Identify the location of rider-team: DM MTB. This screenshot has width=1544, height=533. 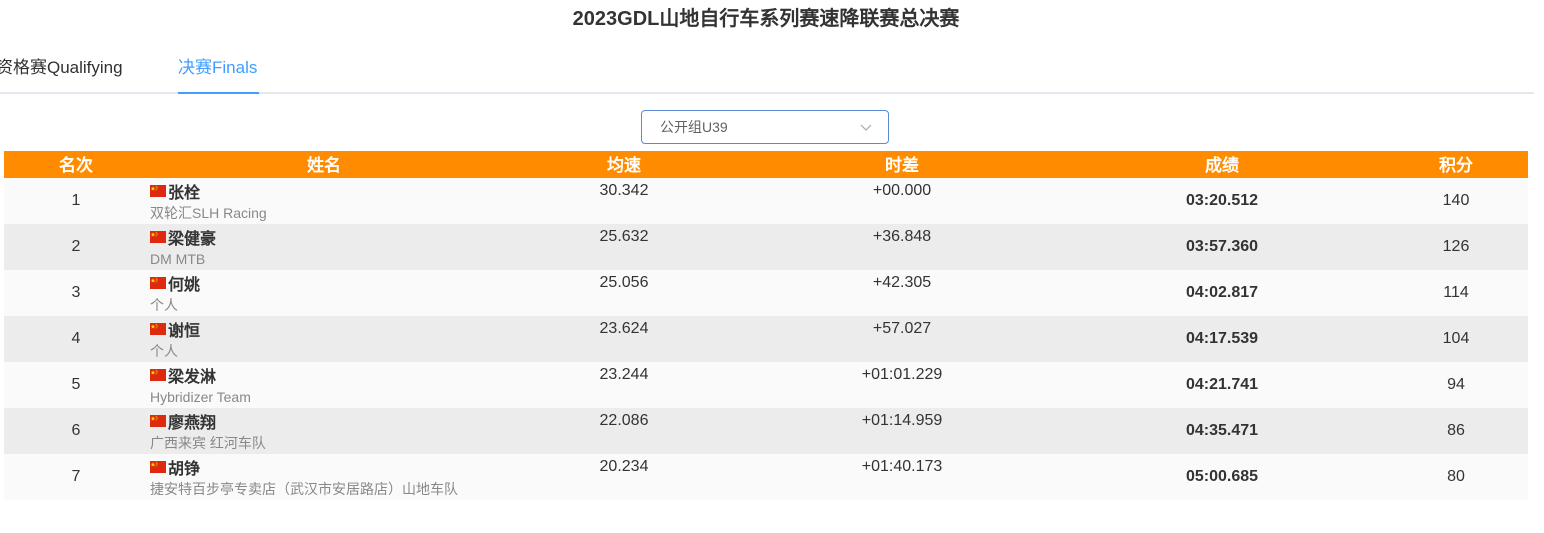
(178, 259).